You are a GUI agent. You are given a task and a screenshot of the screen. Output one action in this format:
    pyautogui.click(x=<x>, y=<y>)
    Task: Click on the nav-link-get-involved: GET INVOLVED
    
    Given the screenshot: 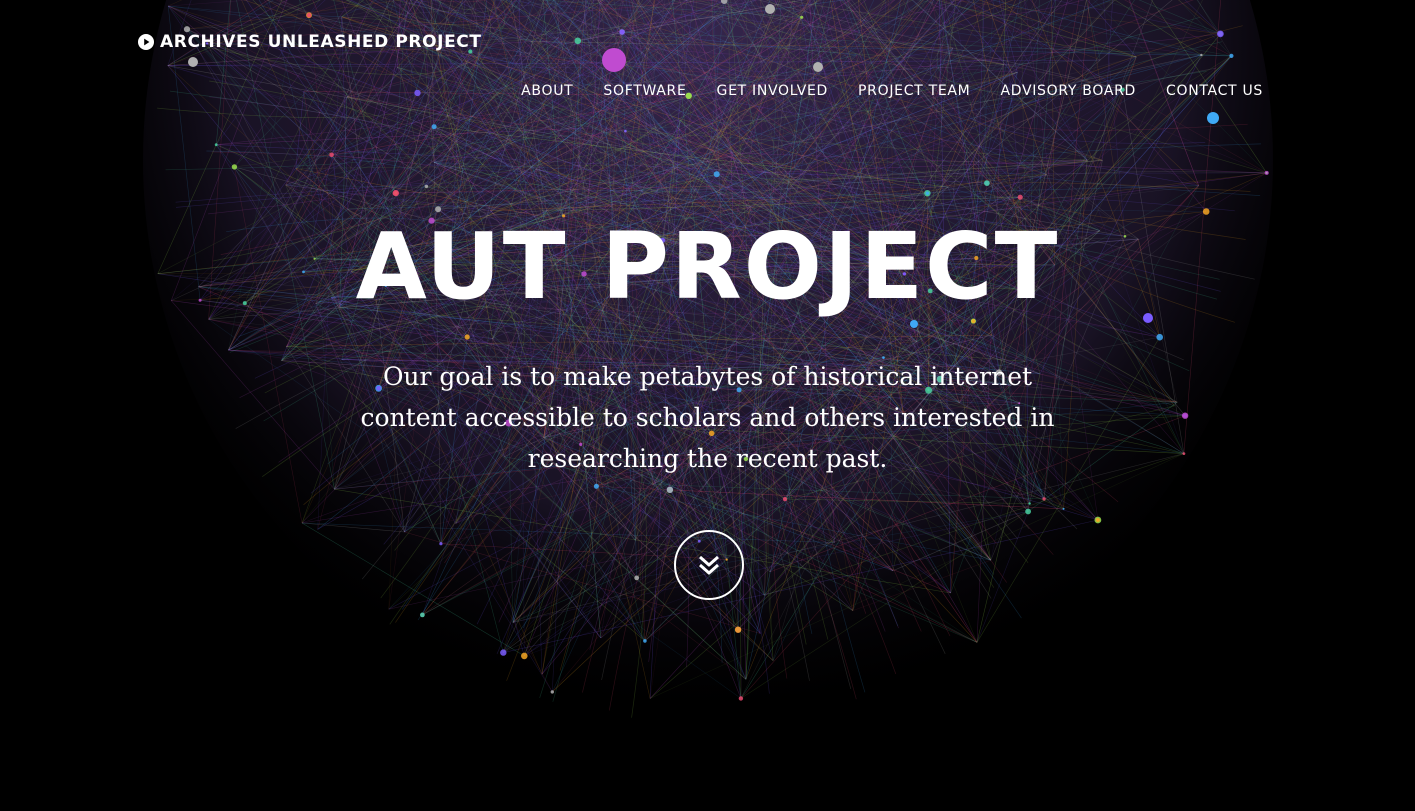 What is the action you would take?
    pyautogui.click(x=773, y=91)
    